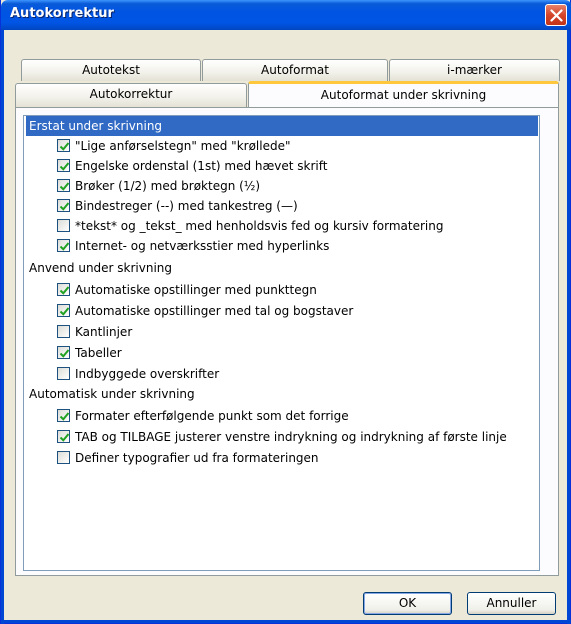 The height and width of the screenshot is (624, 571). I want to click on tab-autoformat: Autoformat, so click(295, 70).